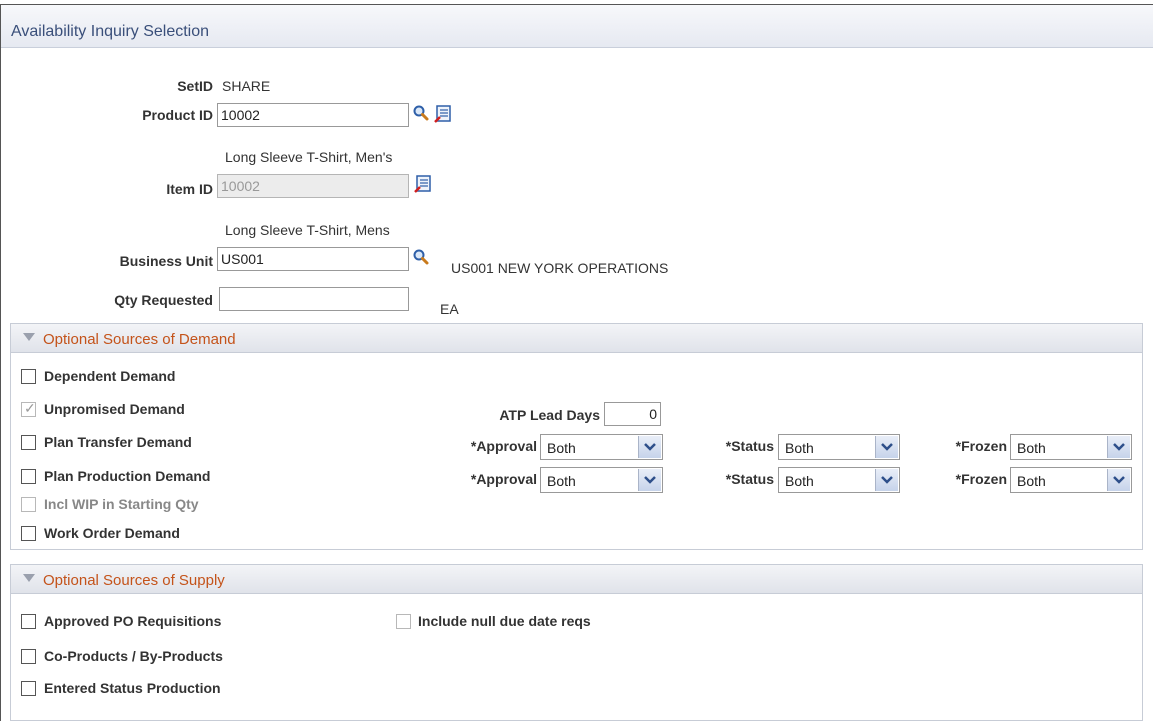  What do you see at coordinates (28, 476) in the screenshot?
I see `plan-production-demand-checkbox` at bounding box center [28, 476].